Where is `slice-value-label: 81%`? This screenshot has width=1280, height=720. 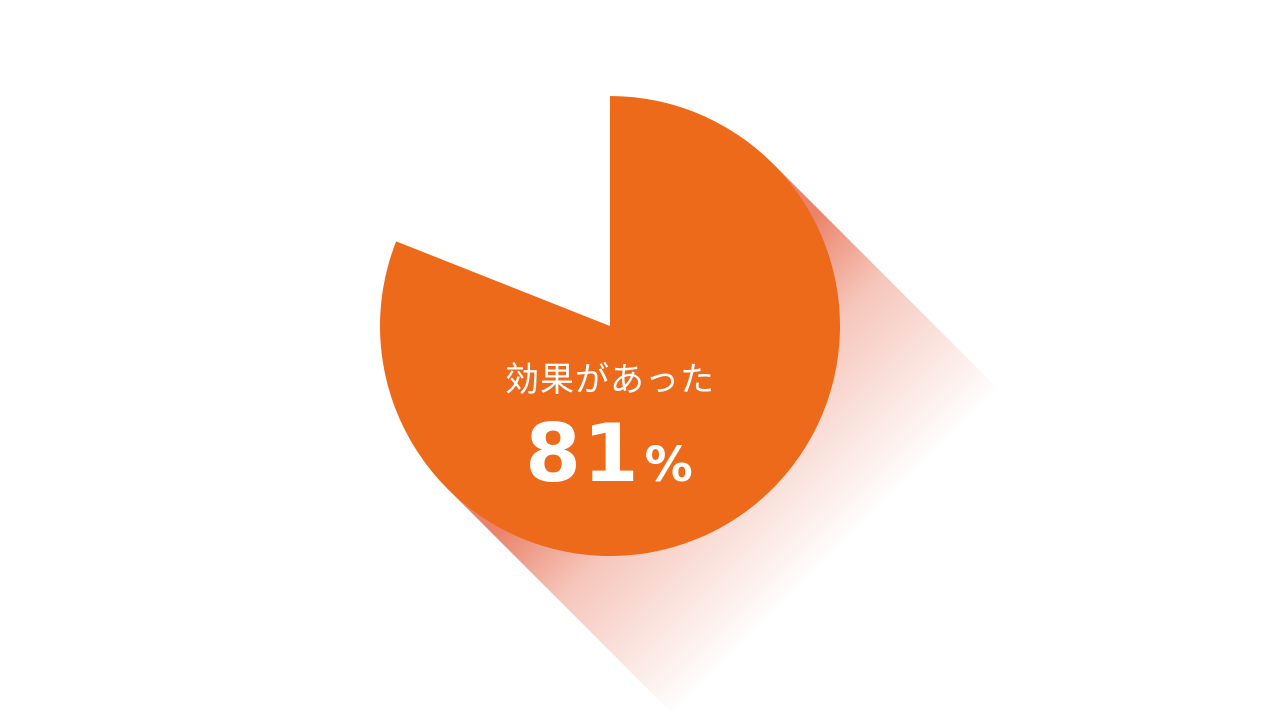 slice-value-label: 81% is located at coordinates (610, 459).